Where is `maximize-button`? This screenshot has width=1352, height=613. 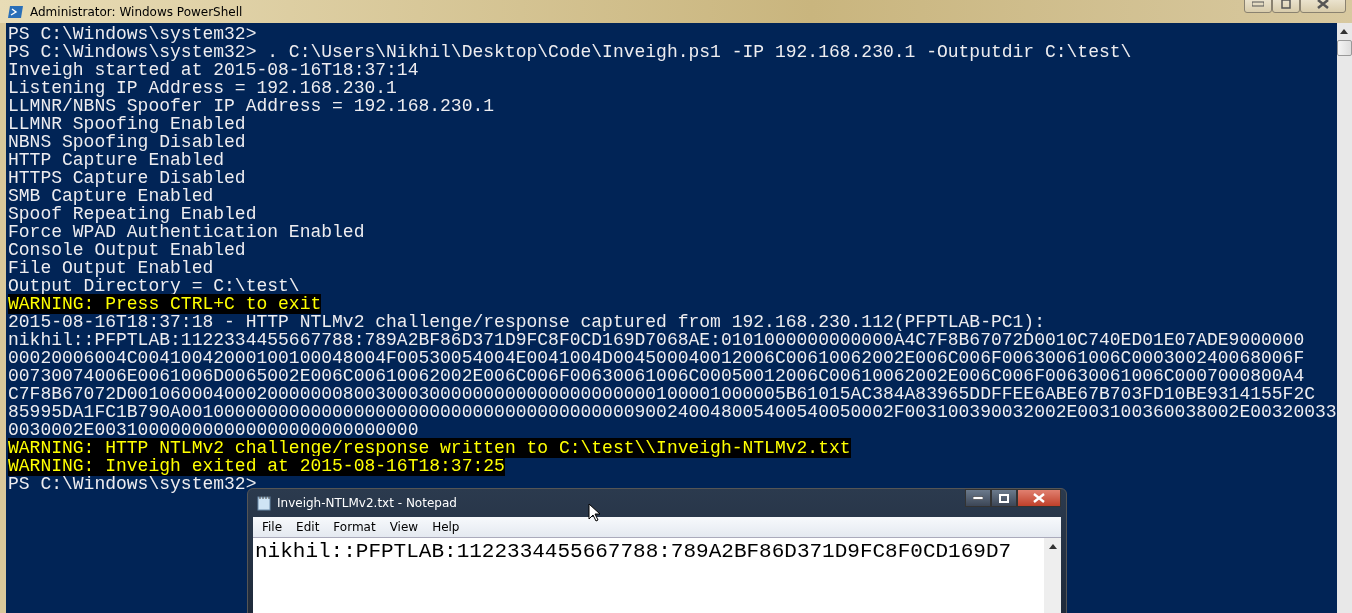 maximize-button is located at coordinates (1004, 498).